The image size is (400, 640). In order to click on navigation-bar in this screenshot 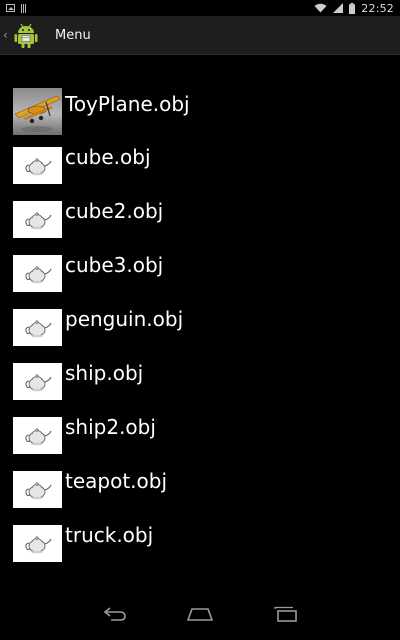, I will do `click(200, 616)`.